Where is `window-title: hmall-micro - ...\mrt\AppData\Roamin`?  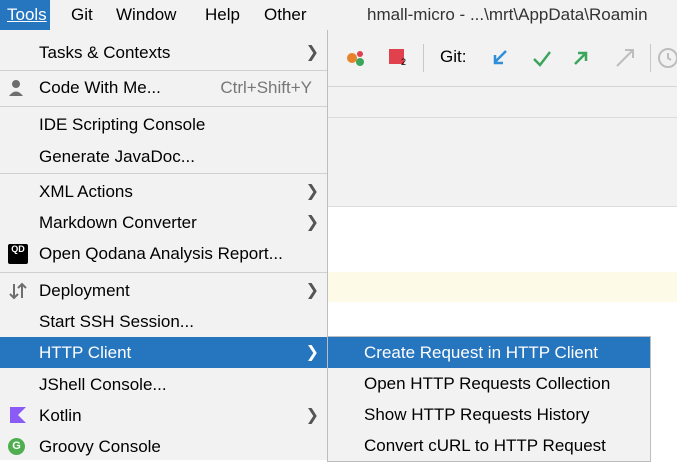
window-title: hmall-micro - ...\mrt\AppData\Roamin is located at coordinates (507, 14).